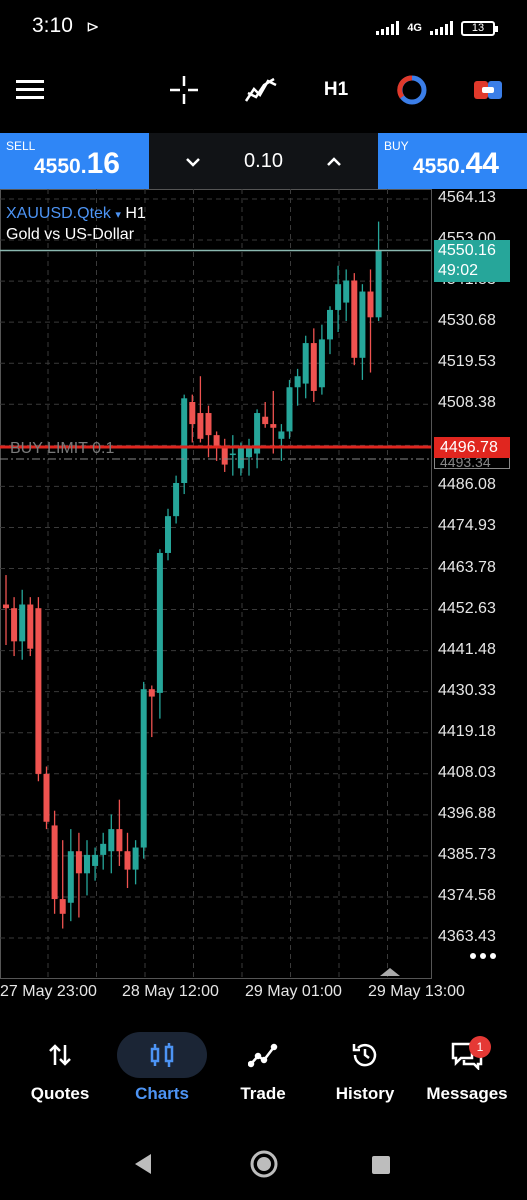 The width and height of the screenshot is (527, 1200). I want to click on x-tick-label: 29 May 13:00, so click(416, 991).